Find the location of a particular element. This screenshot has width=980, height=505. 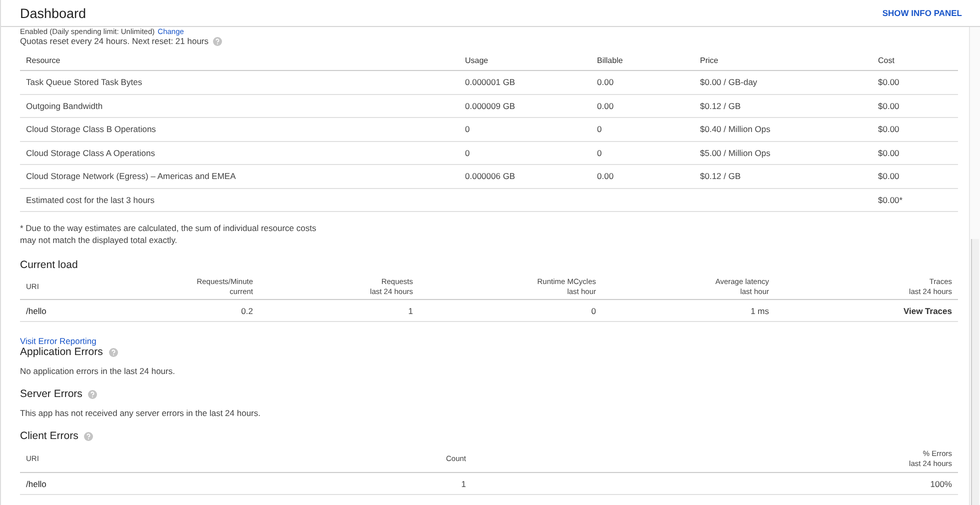

table-cell-text: $0.00 / GB-day is located at coordinates (728, 82).